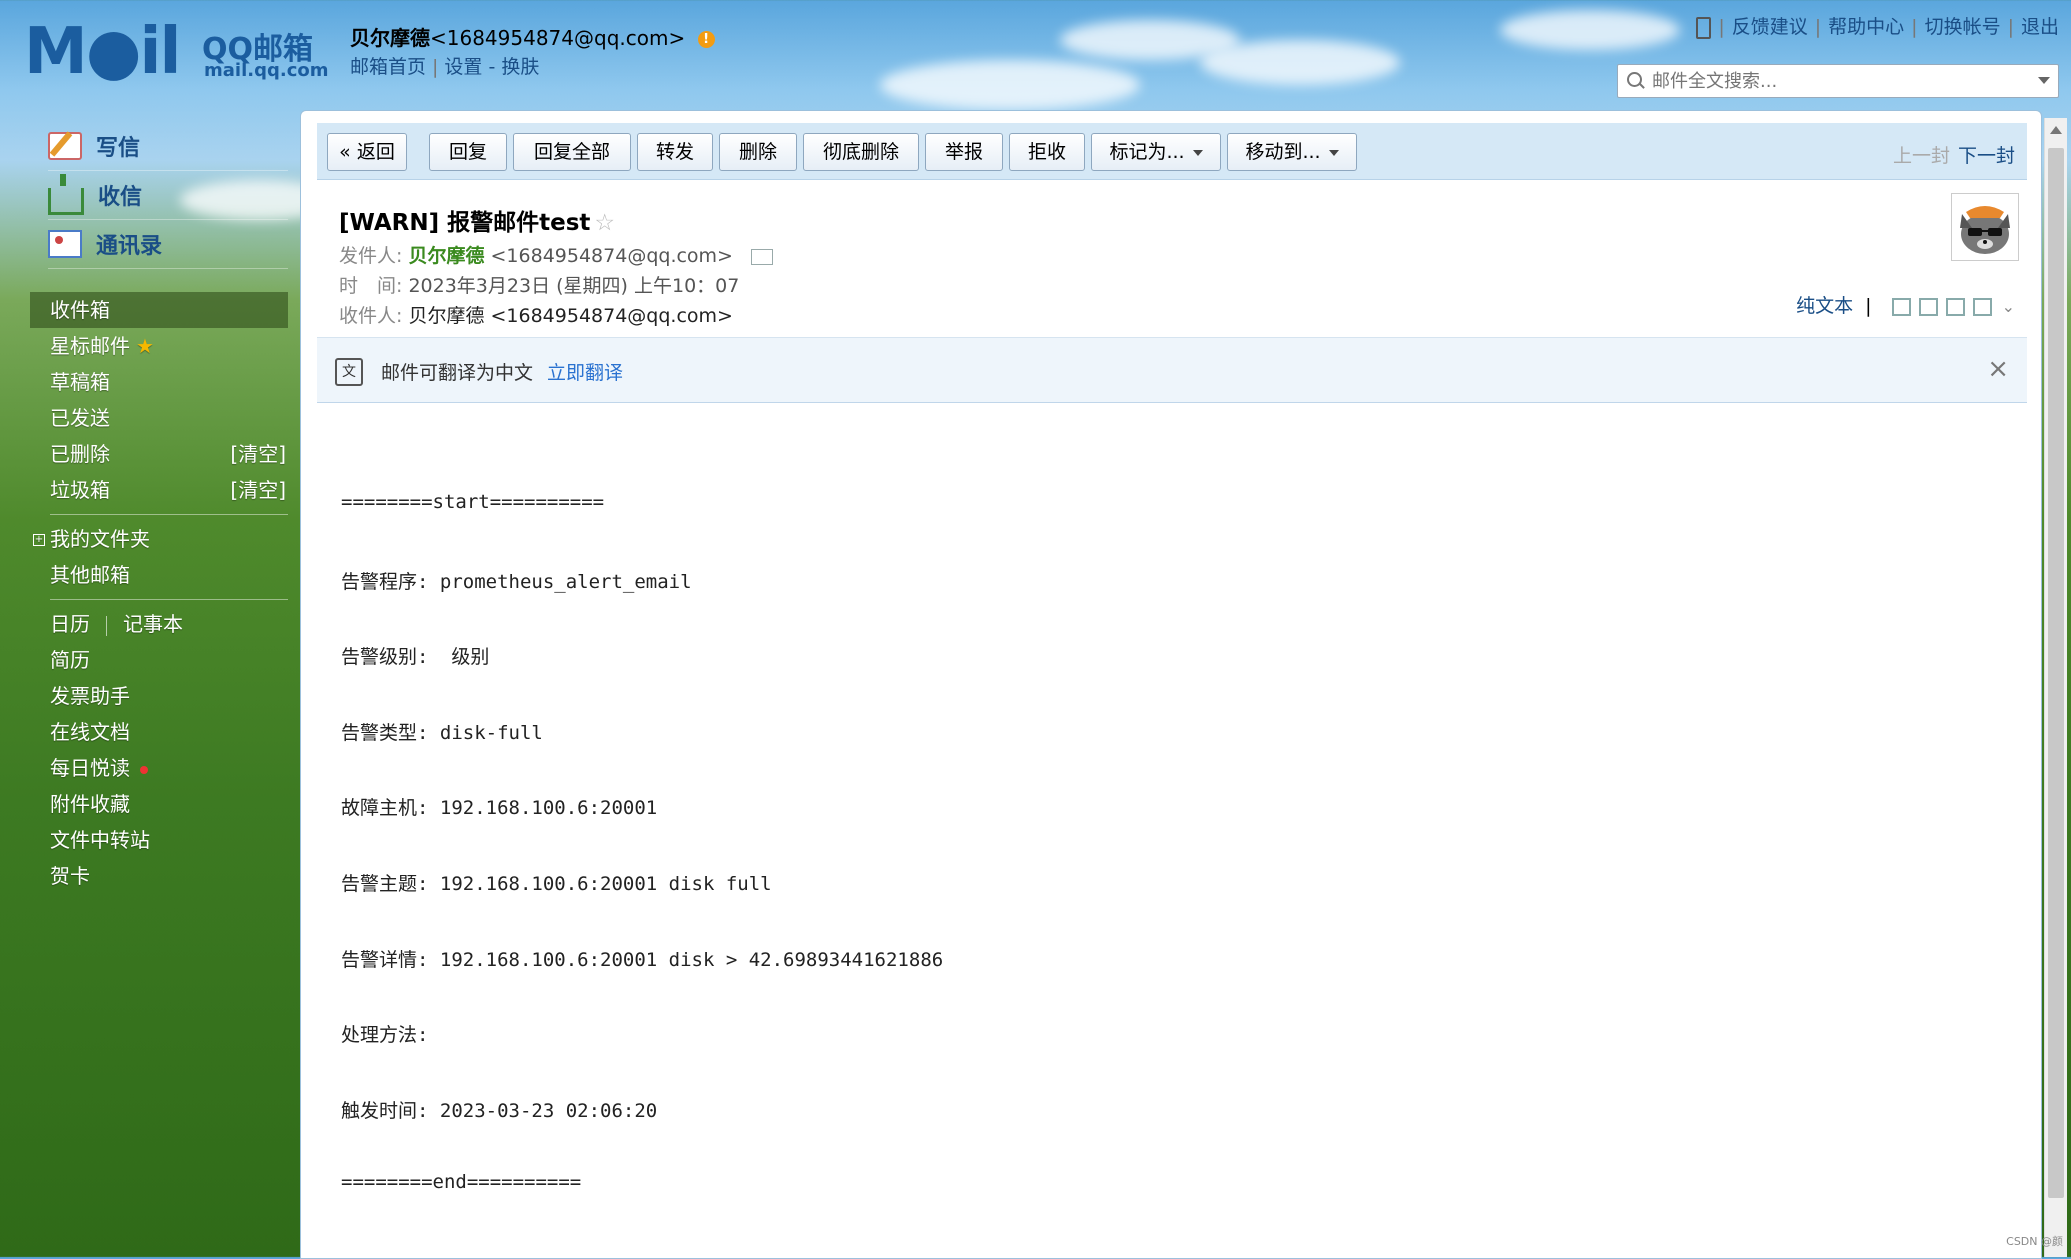 The height and width of the screenshot is (1259, 2071). I want to click on user-name: 贝尔摩德, so click(390, 38).